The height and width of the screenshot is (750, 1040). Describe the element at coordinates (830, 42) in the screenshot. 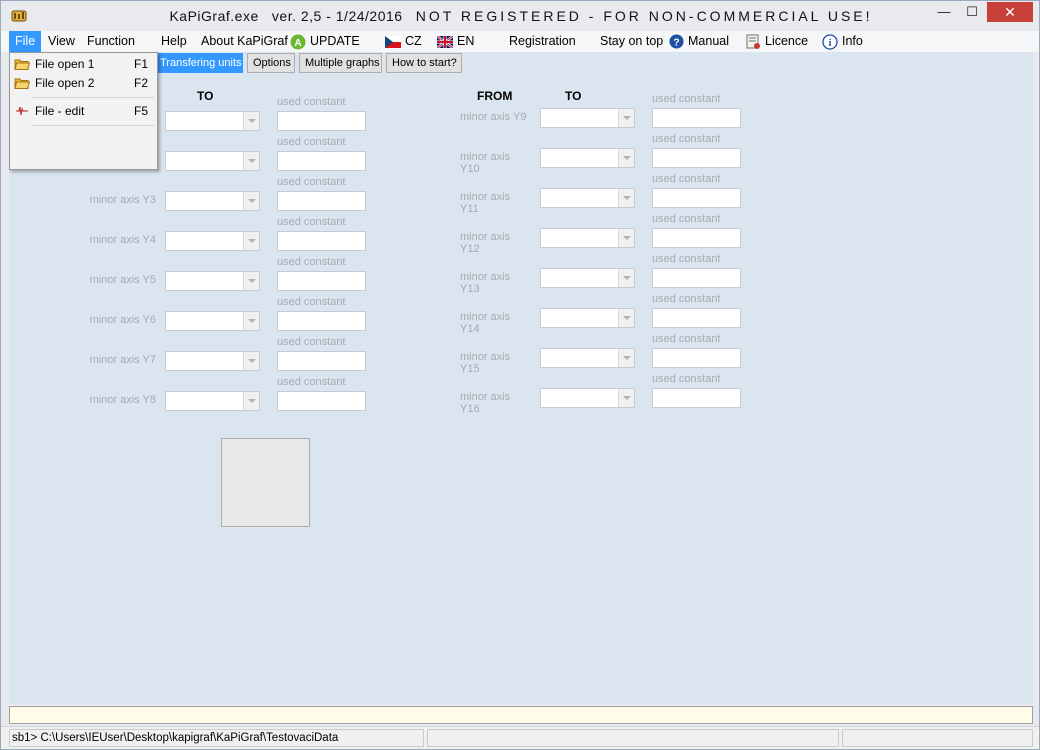

I see `info-icon: i` at that location.